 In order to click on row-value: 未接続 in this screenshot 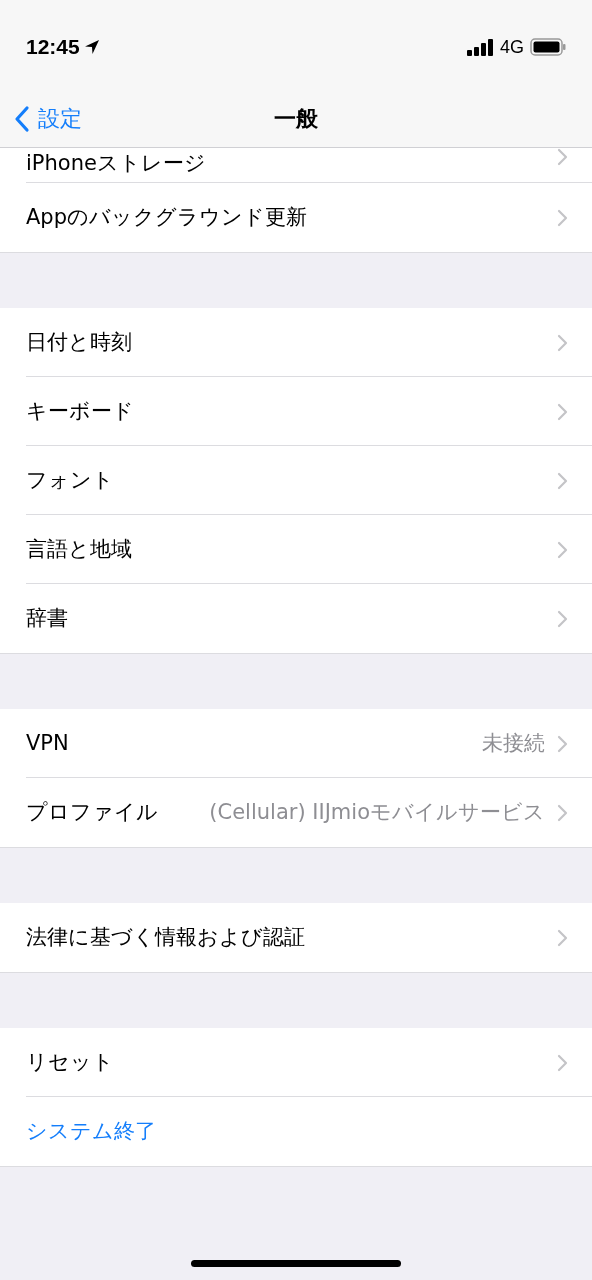, I will do `click(513, 743)`.